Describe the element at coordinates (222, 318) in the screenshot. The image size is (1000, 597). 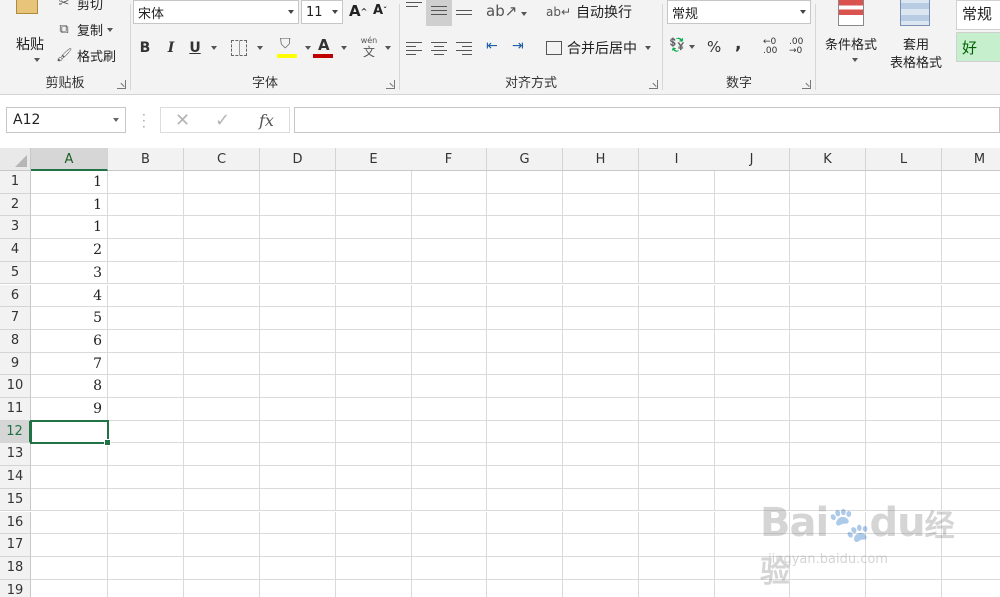
I see `cell-c7` at that location.